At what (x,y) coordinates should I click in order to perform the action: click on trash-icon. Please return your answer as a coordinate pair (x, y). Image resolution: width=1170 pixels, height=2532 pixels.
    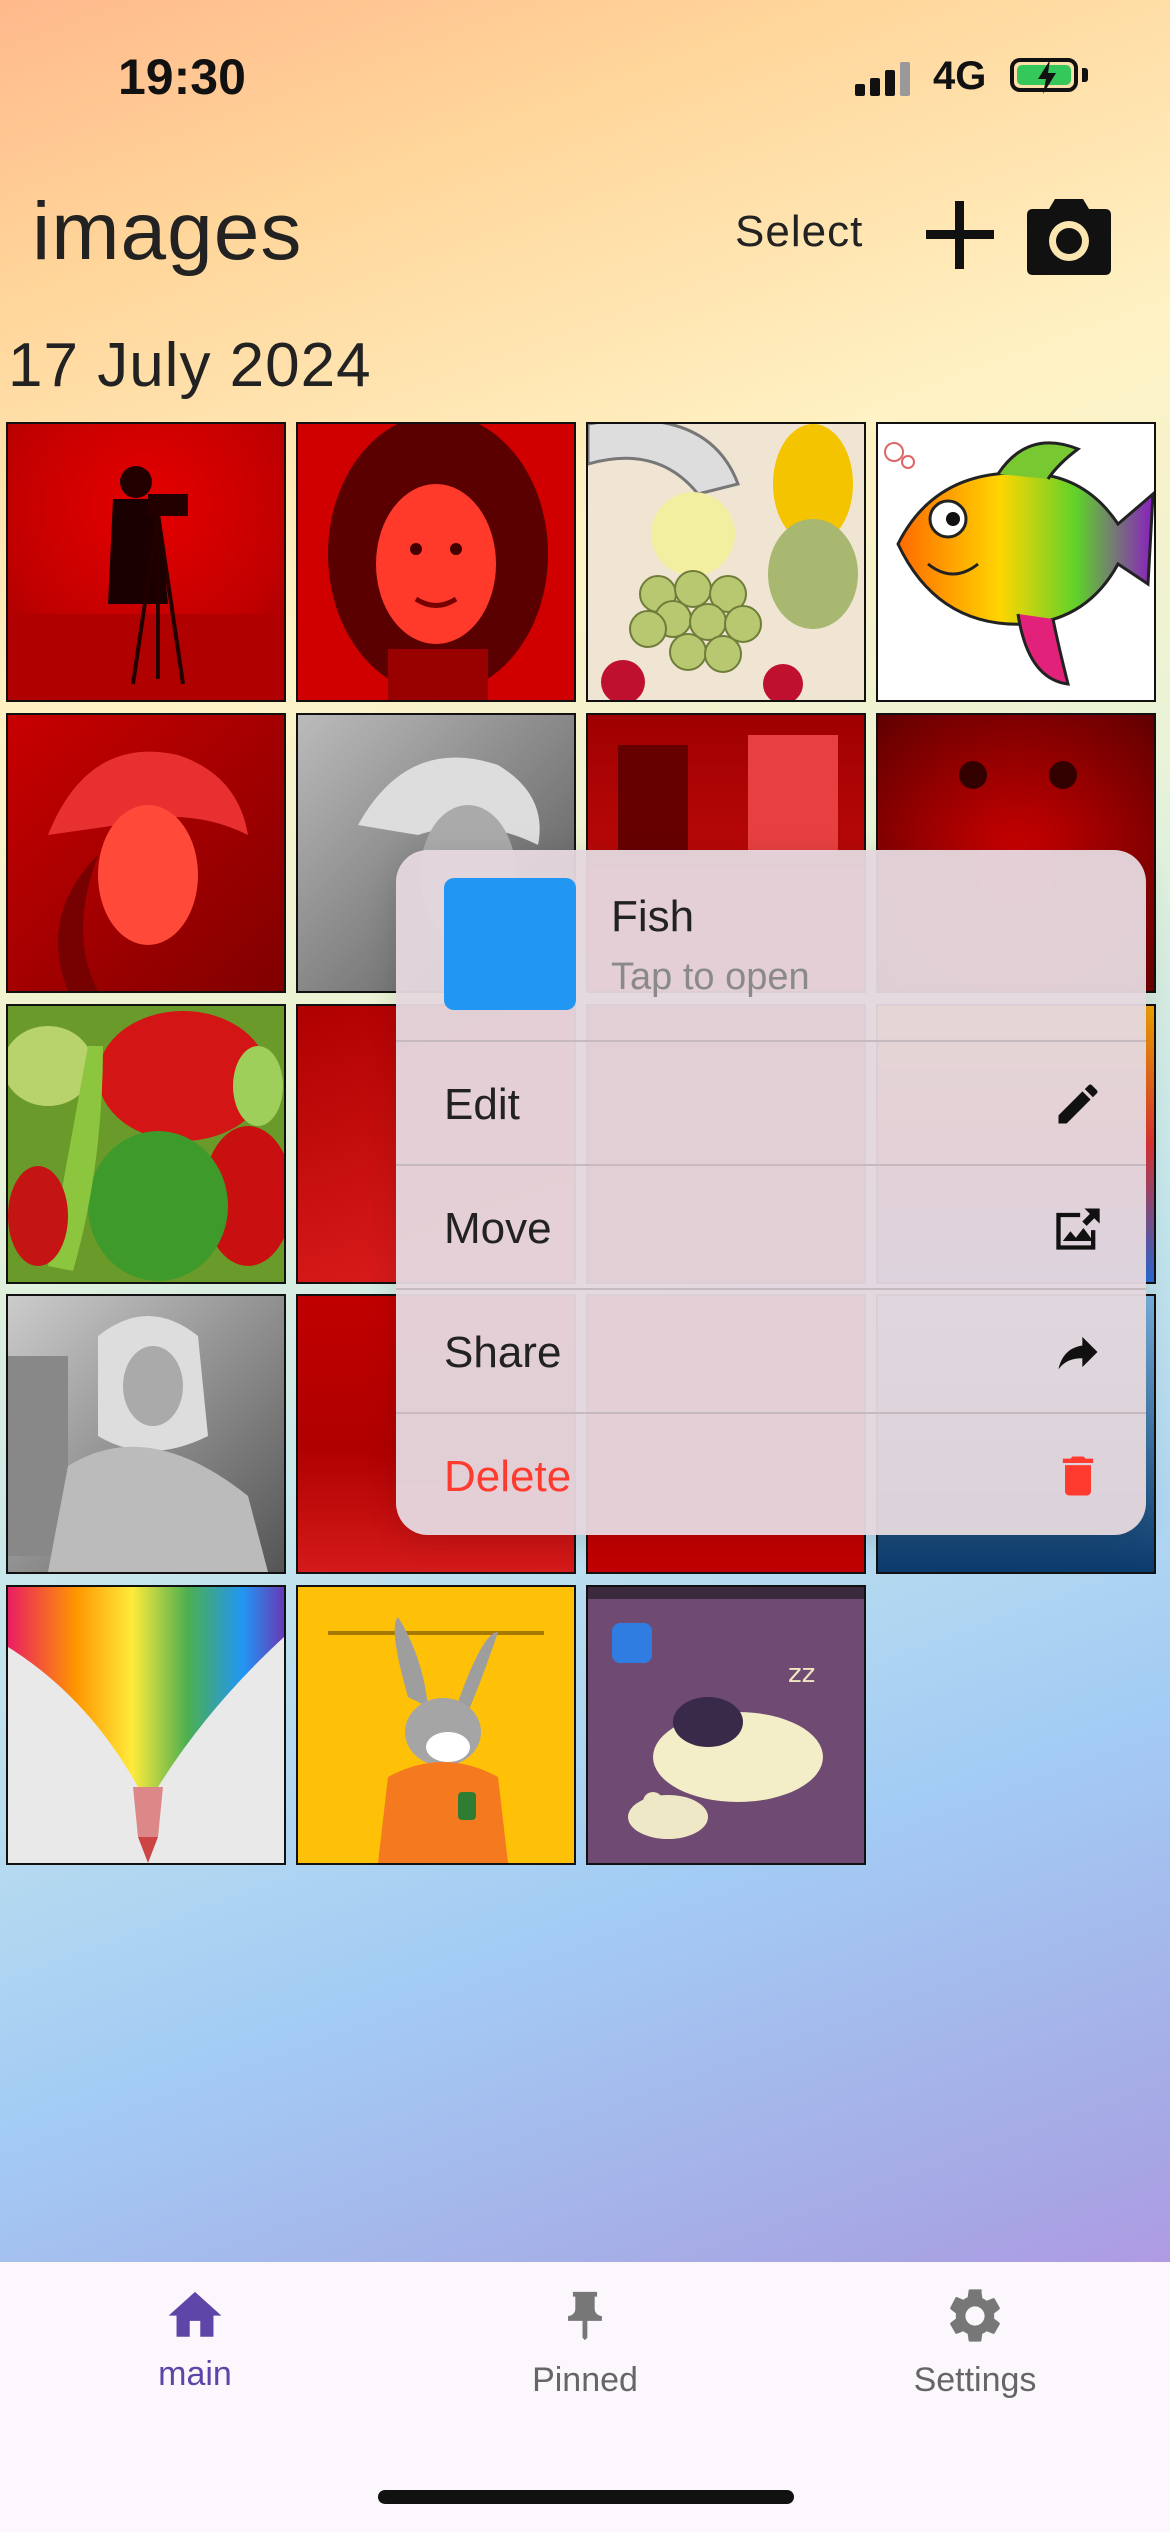
    Looking at the image, I should click on (1078, 1476).